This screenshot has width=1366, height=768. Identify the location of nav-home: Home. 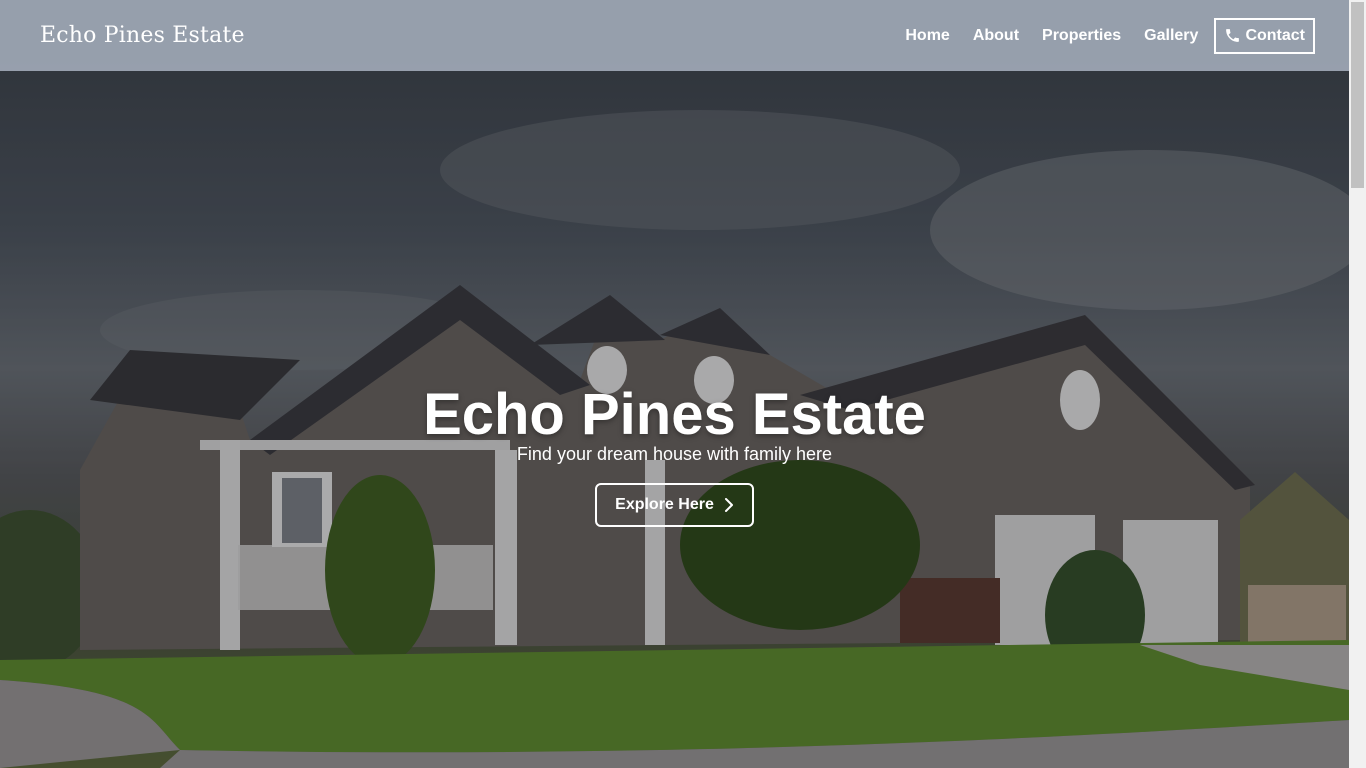
(927, 36).